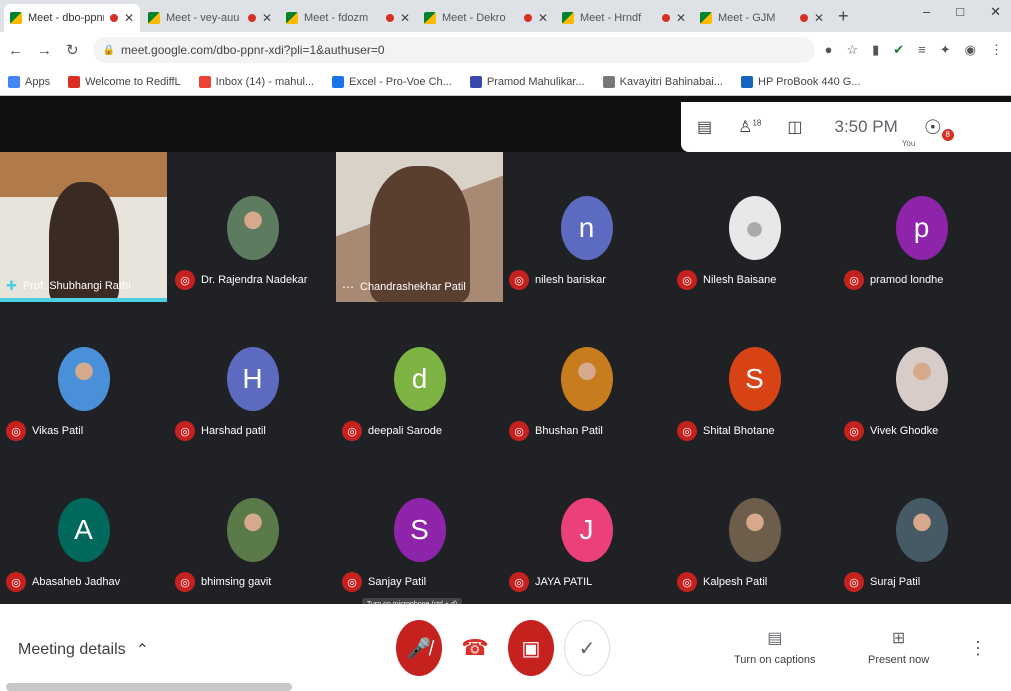 The image size is (1011, 691). What do you see at coordinates (735, 582) in the screenshot?
I see `participant-name: Kalpesh Patil` at bounding box center [735, 582].